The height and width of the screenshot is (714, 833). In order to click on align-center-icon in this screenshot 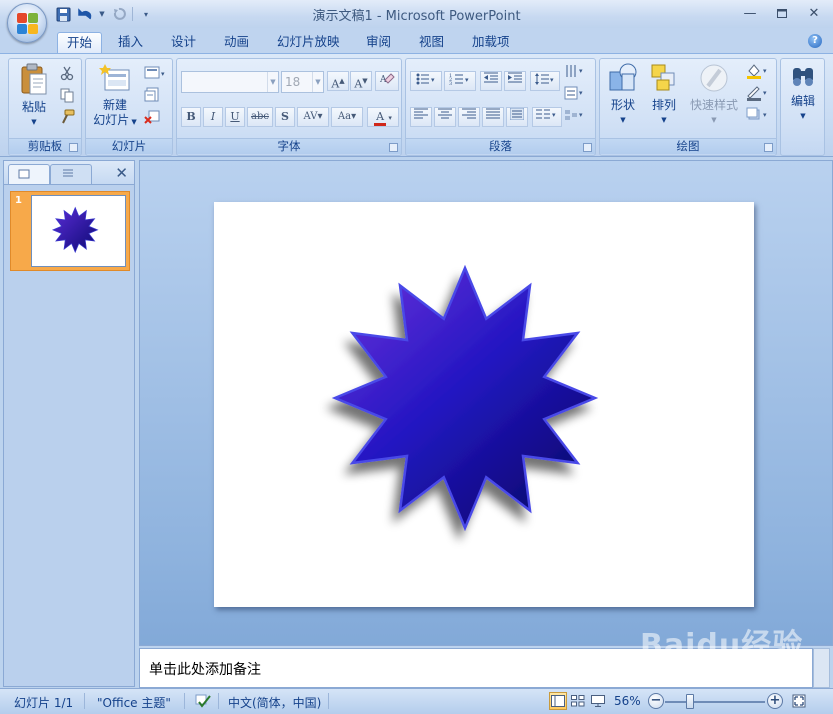, I will do `click(445, 113)`.